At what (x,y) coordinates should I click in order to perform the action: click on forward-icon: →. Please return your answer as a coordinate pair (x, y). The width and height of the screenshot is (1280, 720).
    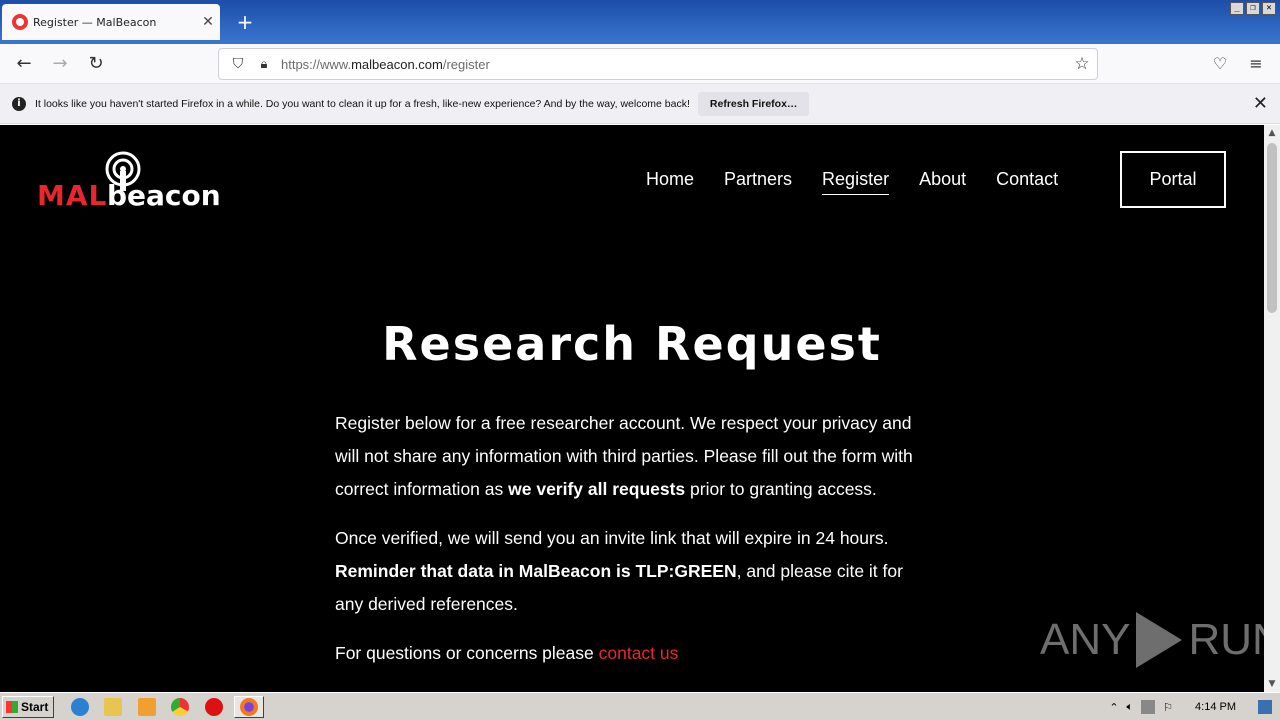
    Looking at the image, I should click on (60, 64).